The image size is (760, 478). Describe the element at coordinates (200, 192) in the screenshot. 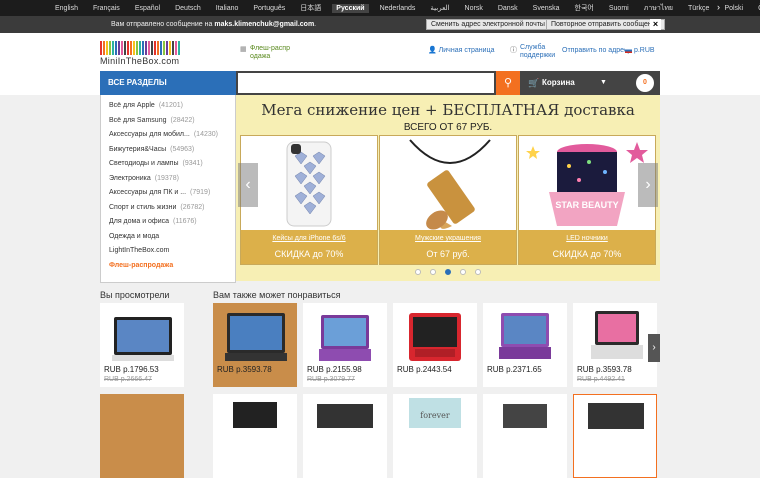

I see `category-count: (7919)` at that location.